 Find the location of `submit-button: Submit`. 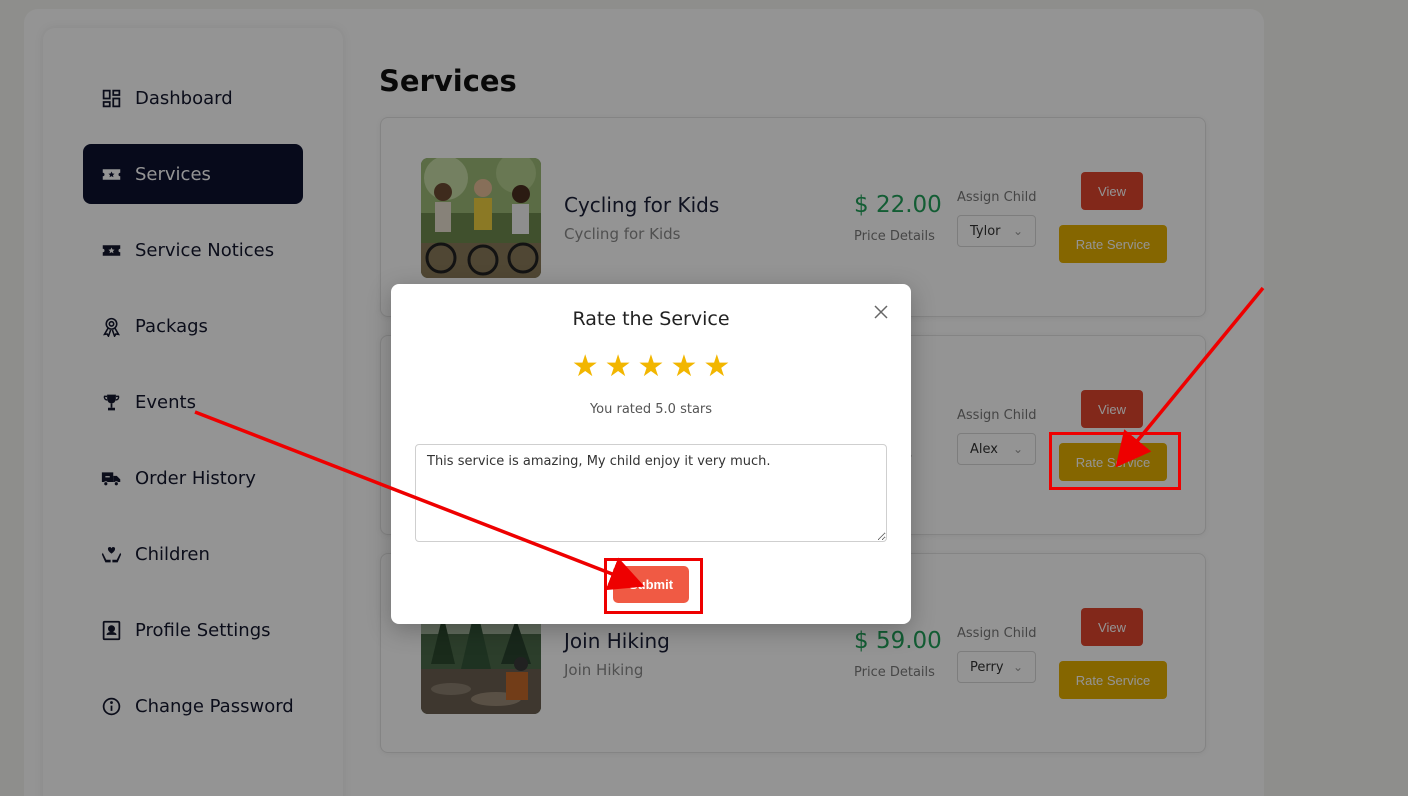

submit-button: Submit is located at coordinates (651, 584).